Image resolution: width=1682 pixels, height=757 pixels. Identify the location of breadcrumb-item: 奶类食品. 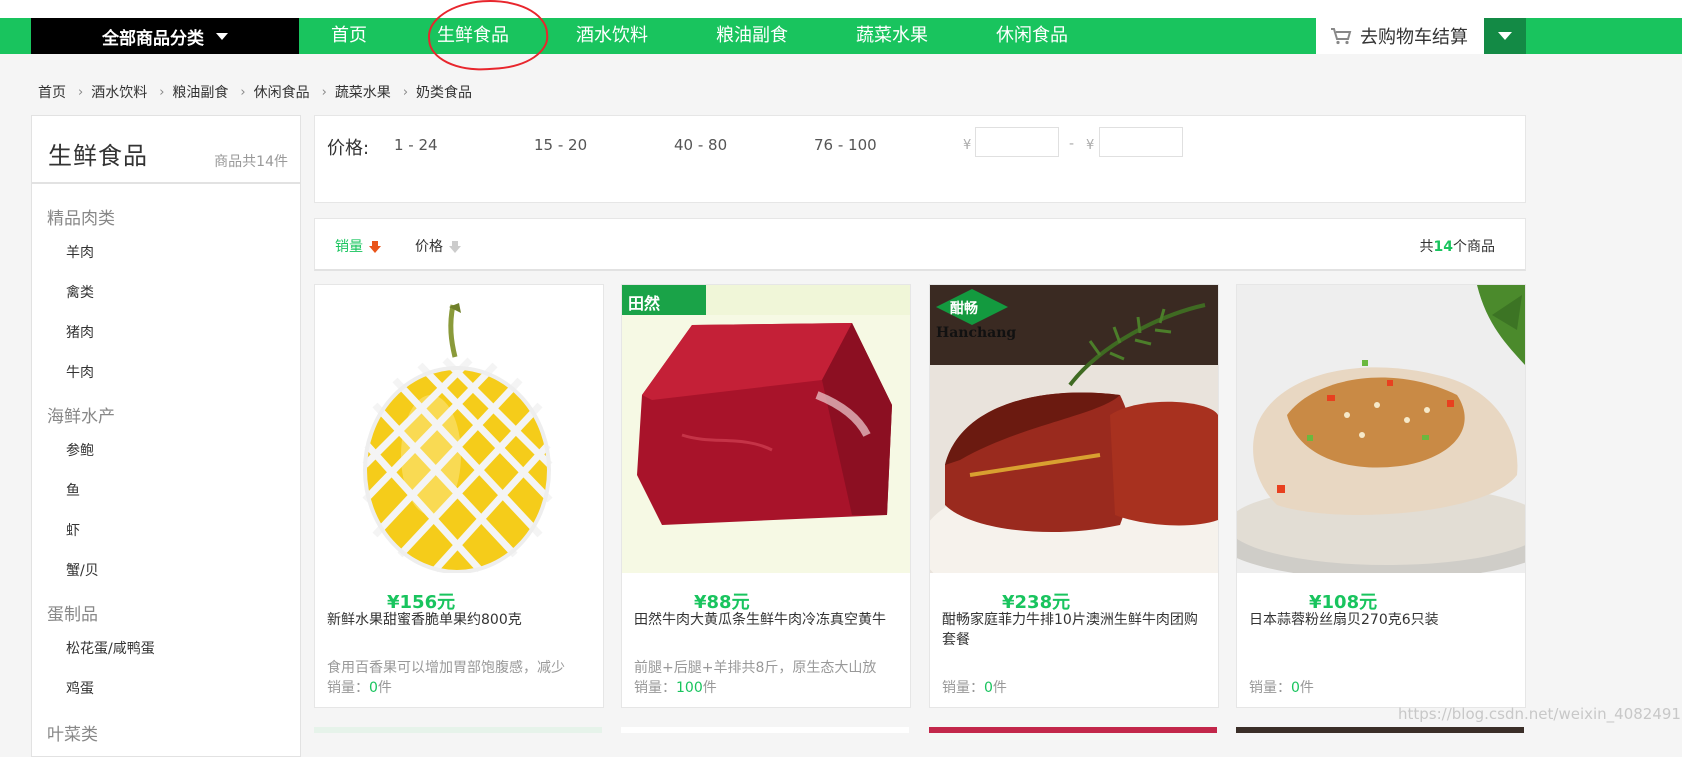
(444, 92).